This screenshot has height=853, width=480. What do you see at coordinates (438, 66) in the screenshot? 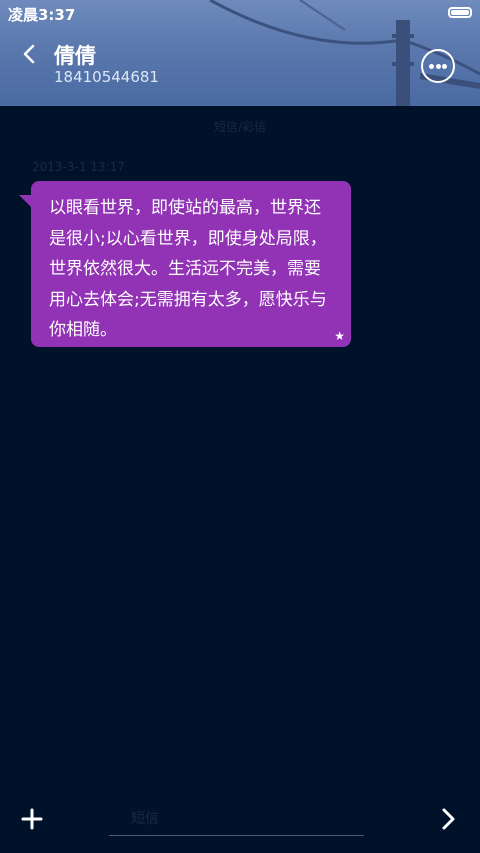
I see `more-button` at bounding box center [438, 66].